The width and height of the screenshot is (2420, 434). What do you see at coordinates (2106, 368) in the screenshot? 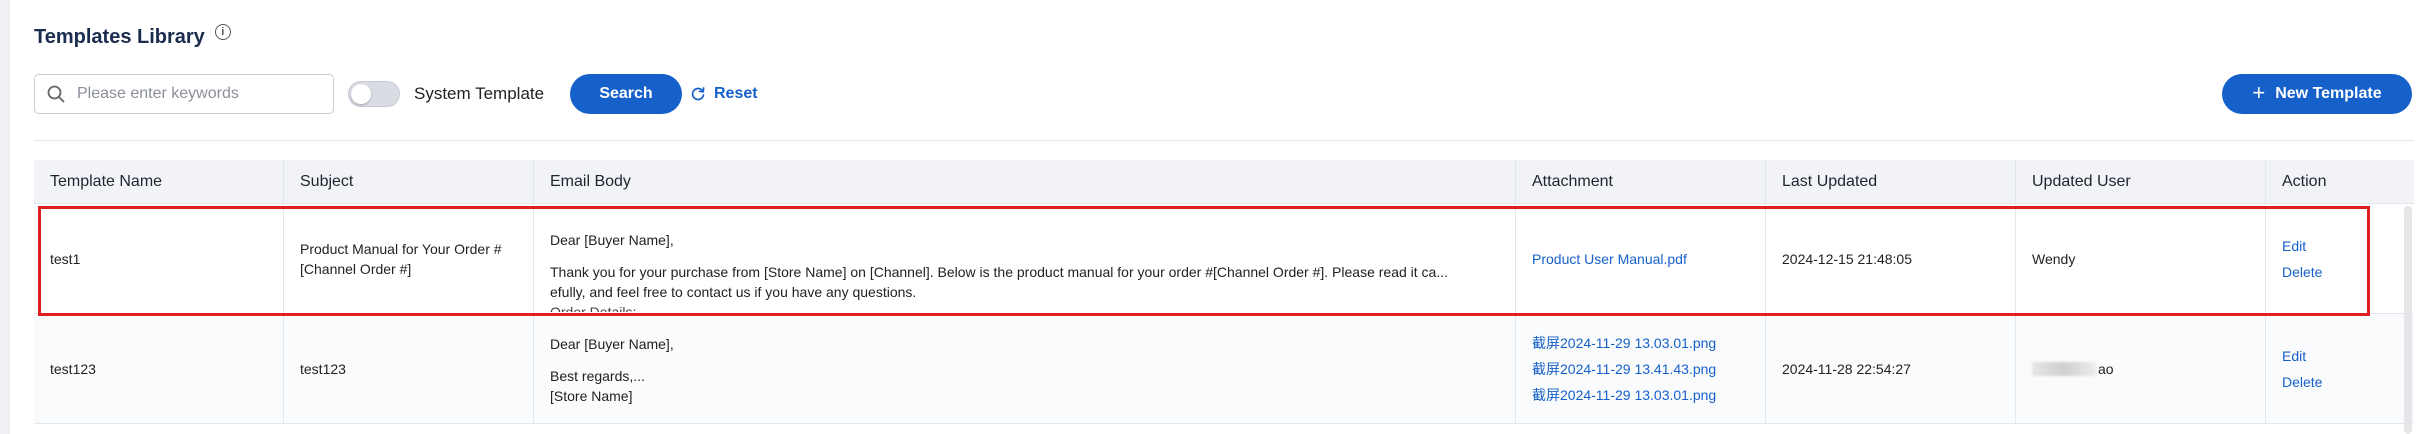
I see `updated-user-name: ao` at bounding box center [2106, 368].